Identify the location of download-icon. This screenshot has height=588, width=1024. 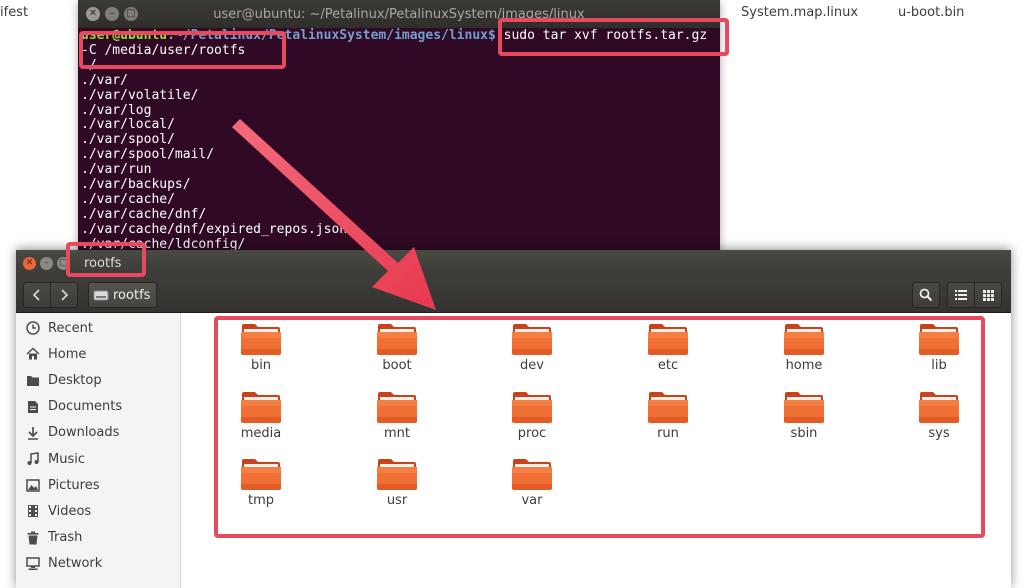
(33, 433).